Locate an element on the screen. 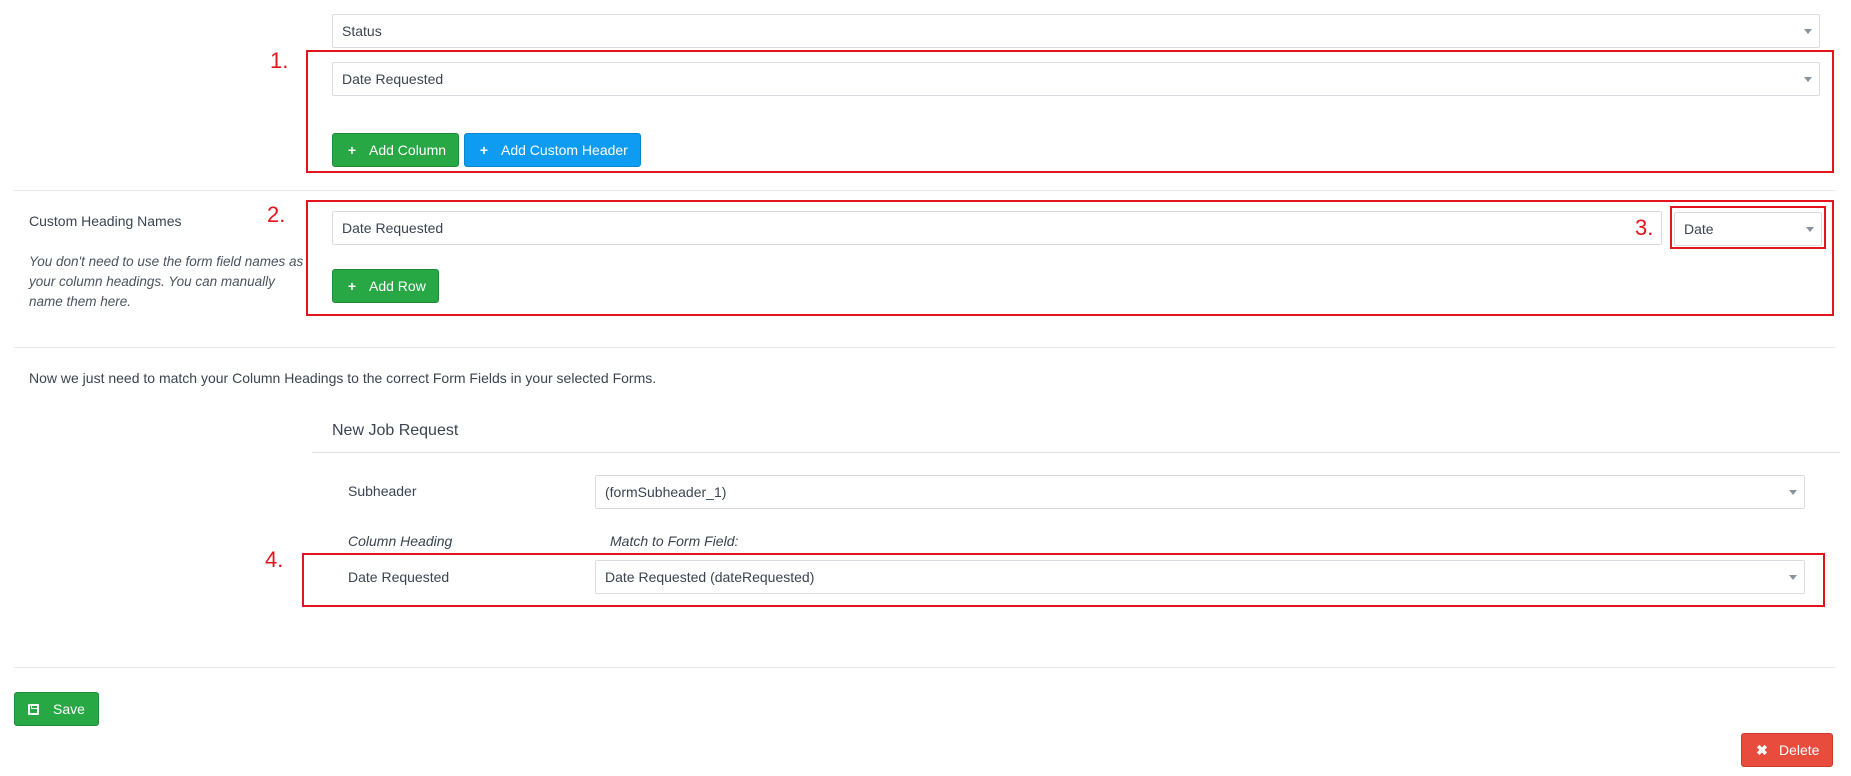 The image size is (1851, 776). delete-label: Delete is located at coordinates (1799, 750).